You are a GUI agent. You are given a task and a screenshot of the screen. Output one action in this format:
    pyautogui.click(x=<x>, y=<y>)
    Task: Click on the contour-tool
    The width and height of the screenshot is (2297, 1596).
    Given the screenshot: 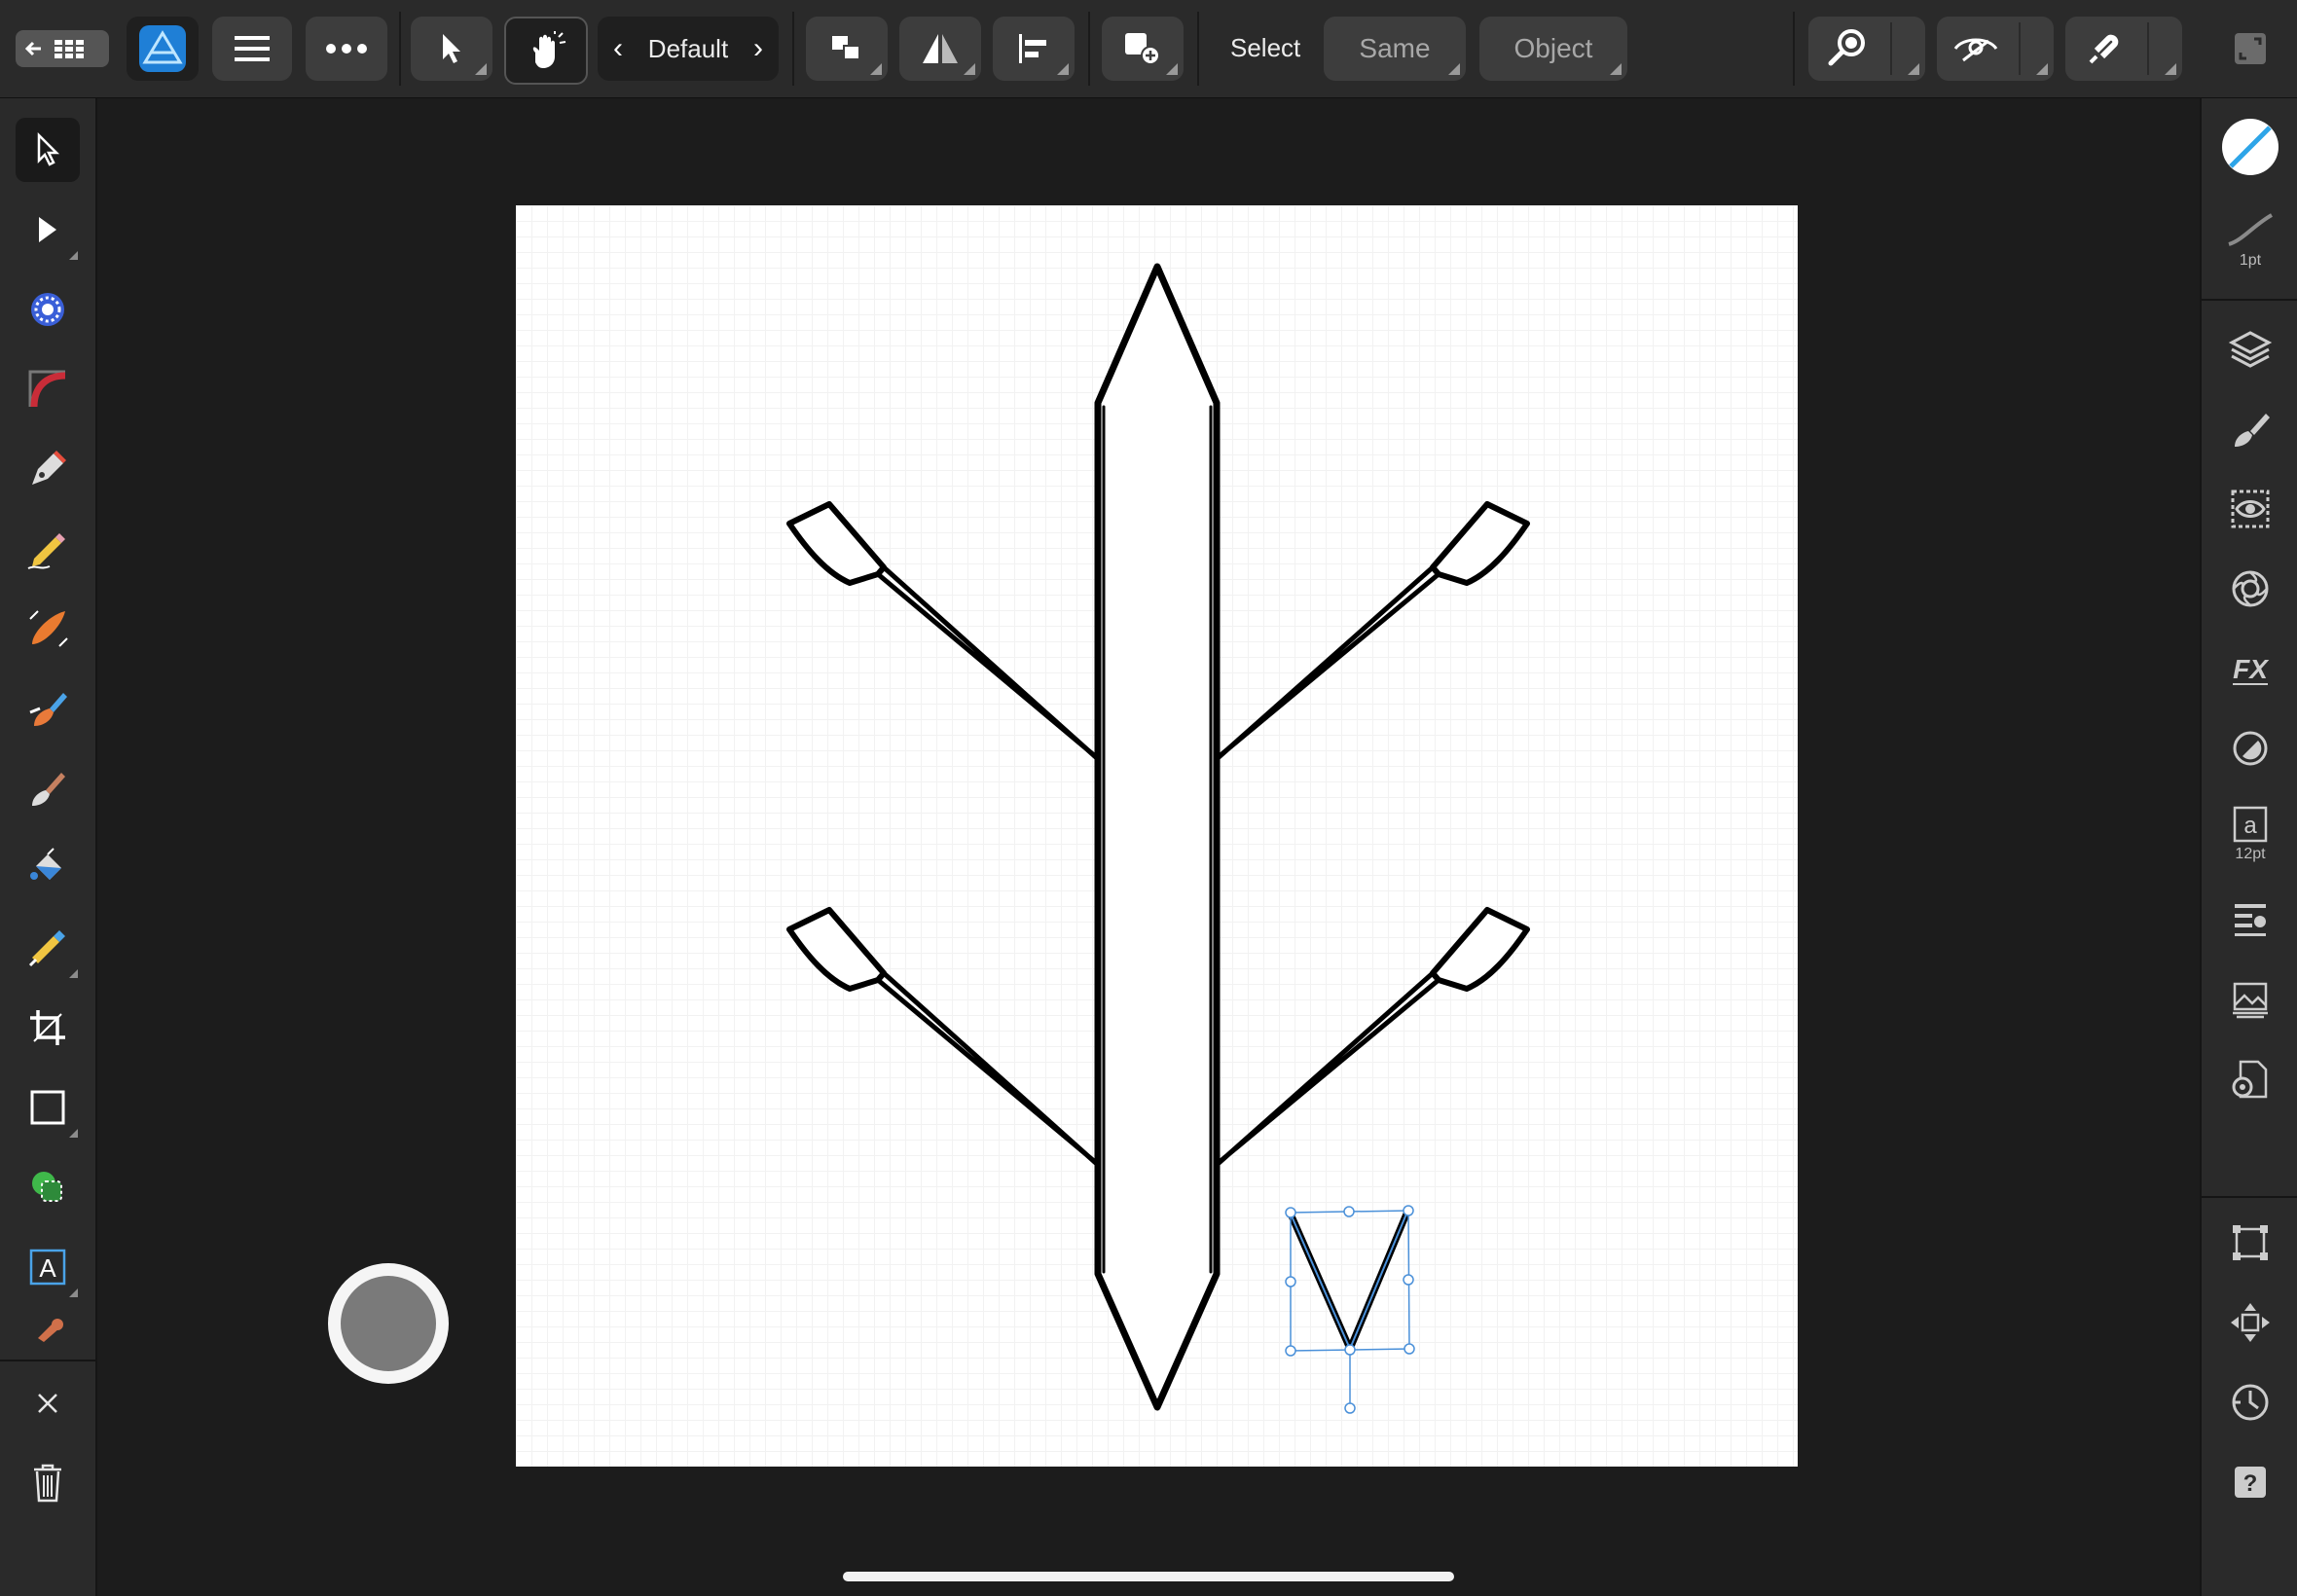 What is the action you would take?
    pyautogui.click(x=48, y=310)
    